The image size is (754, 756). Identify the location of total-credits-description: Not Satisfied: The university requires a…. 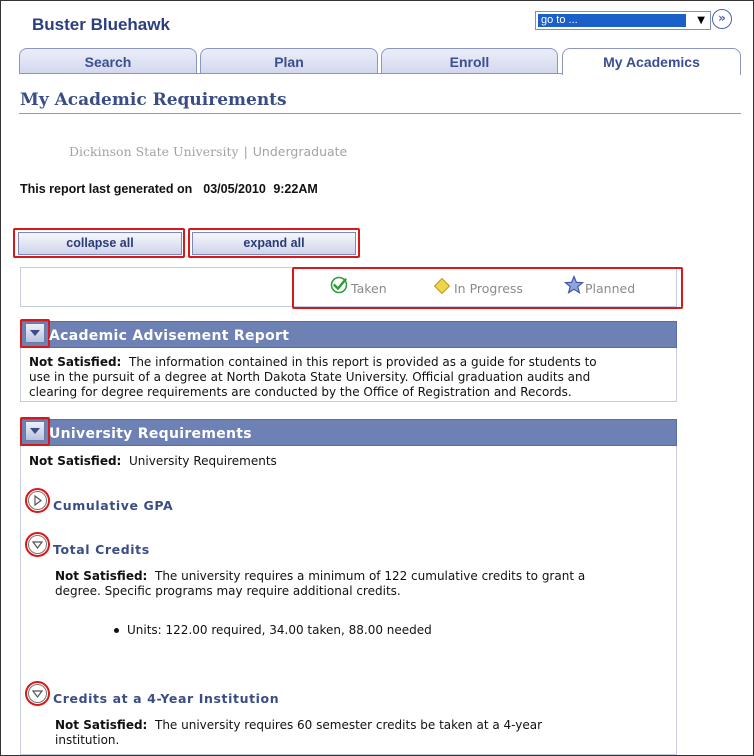
(360, 584).